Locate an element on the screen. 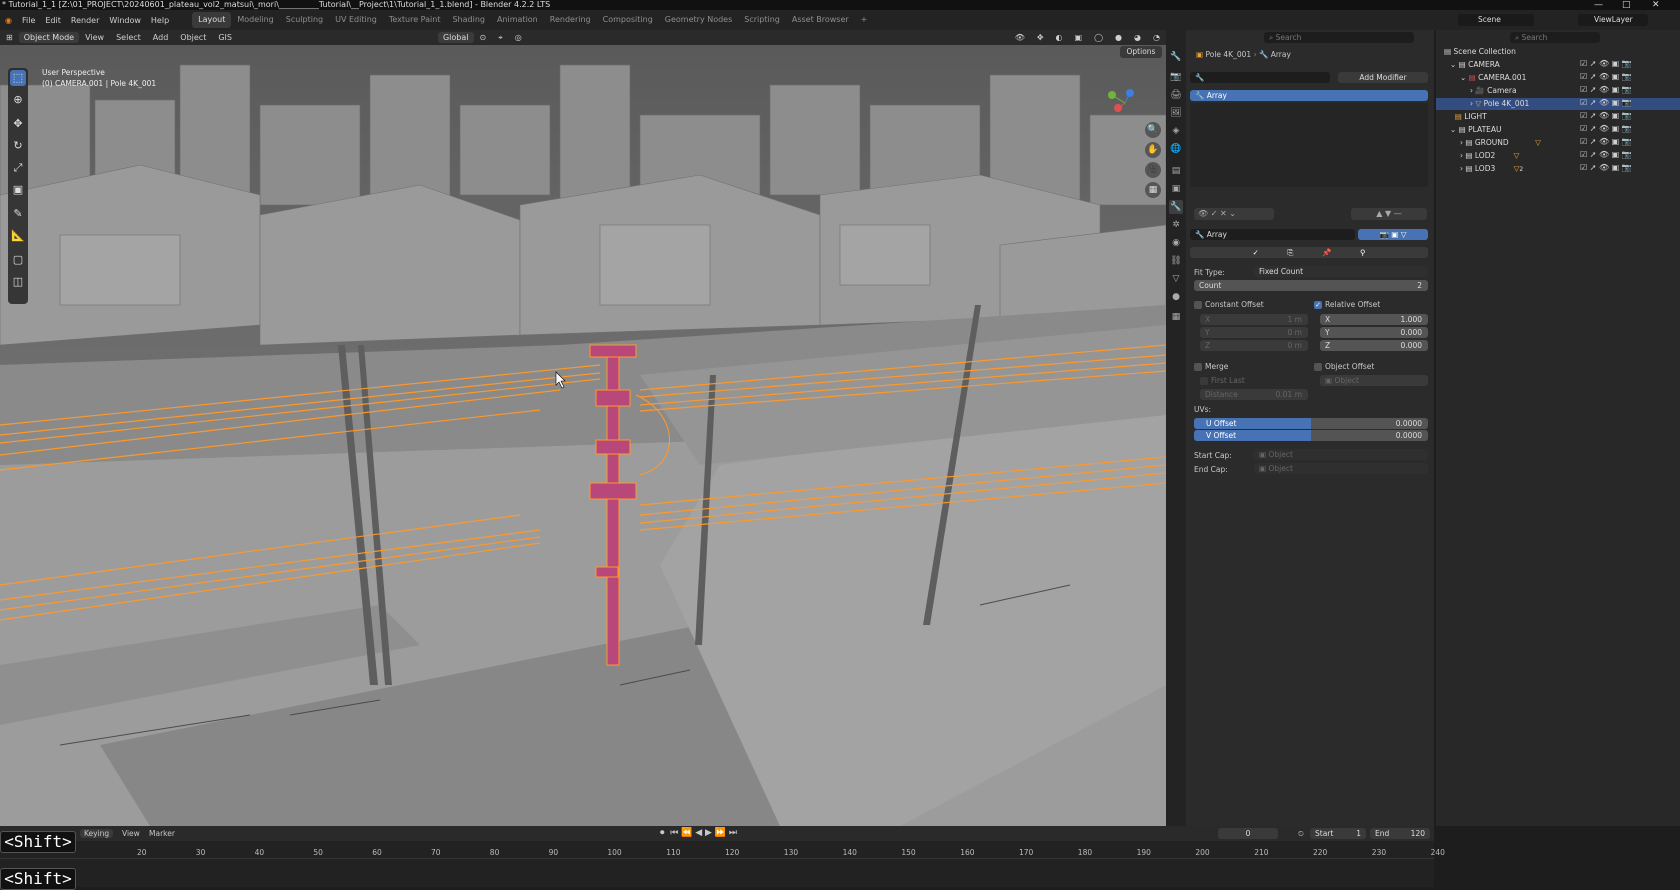 The height and width of the screenshot is (890, 1680). ortho-grid-icon: ▦ is located at coordinates (1153, 190).